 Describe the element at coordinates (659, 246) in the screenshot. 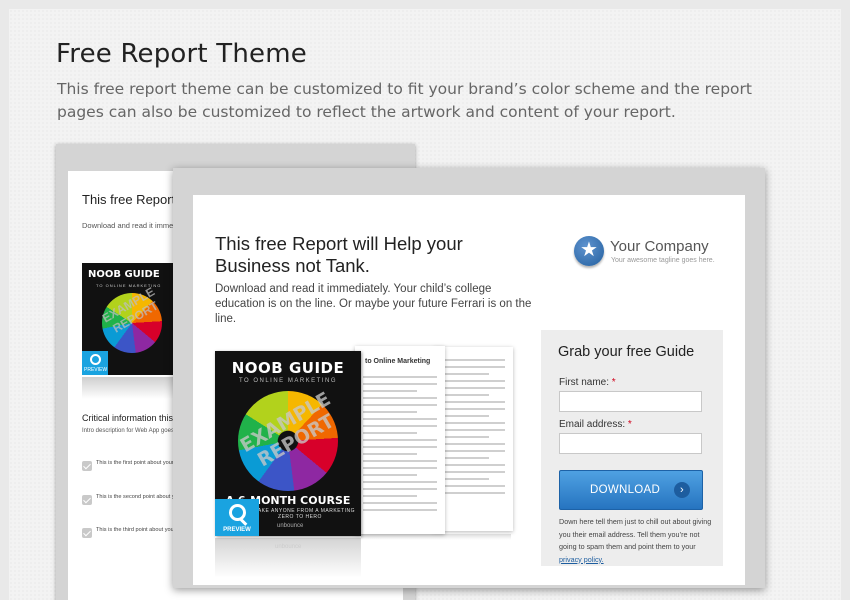

I see `company-name: Your Company` at that location.